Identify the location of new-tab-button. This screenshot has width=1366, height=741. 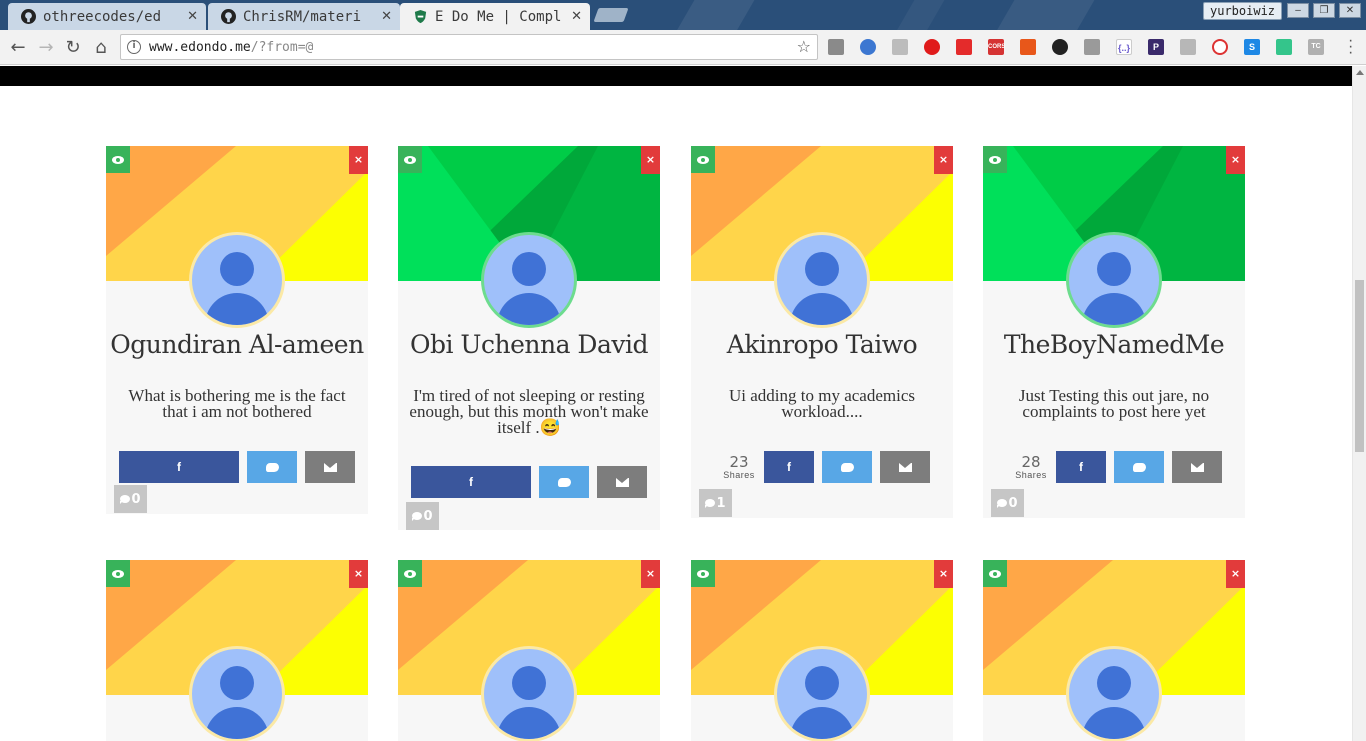
(611, 15).